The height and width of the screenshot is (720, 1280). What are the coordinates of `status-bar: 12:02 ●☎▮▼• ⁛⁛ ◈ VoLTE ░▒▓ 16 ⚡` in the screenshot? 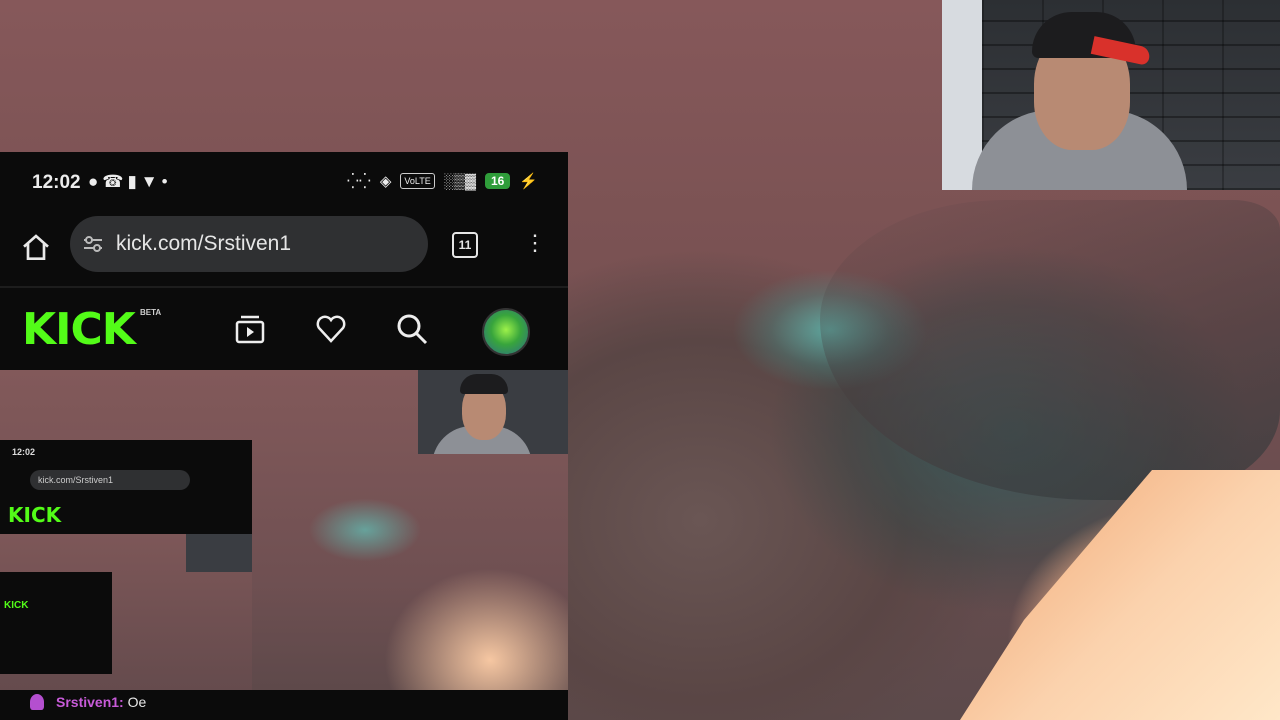 It's located at (284, 183).